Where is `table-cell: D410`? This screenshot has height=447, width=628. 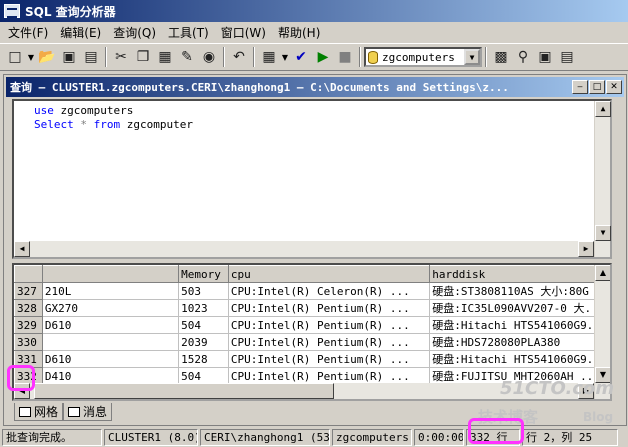 table-cell: D410 is located at coordinates (111, 376).